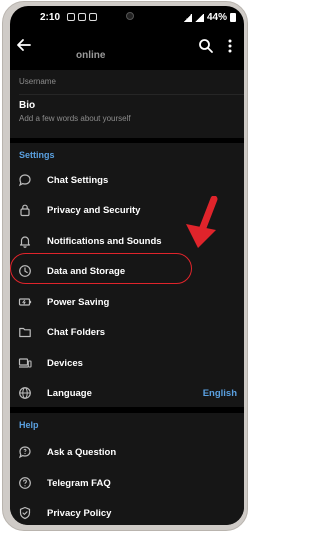  Describe the element at coordinates (27, 105) in the screenshot. I see `bio-button: Bio` at that location.